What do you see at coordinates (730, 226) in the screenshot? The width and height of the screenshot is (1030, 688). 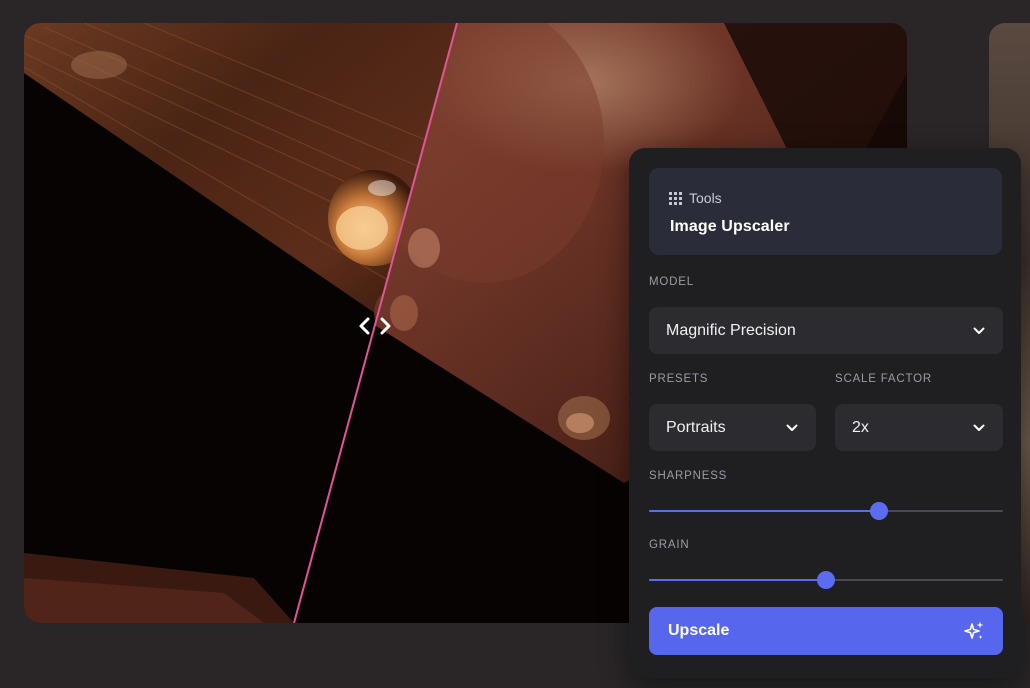 I see `tool-title: Image Upscaler` at bounding box center [730, 226].